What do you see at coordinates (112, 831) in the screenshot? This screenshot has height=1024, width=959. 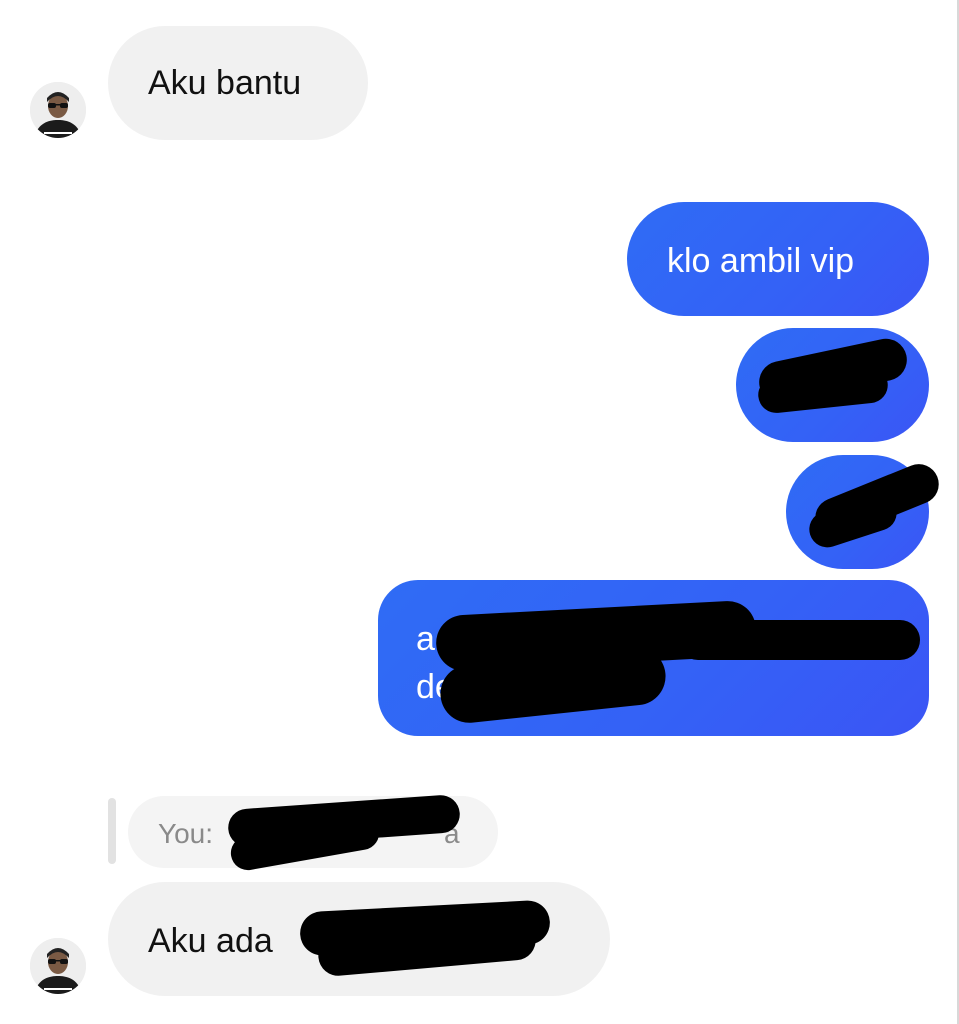 I see `reply-indicator-bar` at bounding box center [112, 831].